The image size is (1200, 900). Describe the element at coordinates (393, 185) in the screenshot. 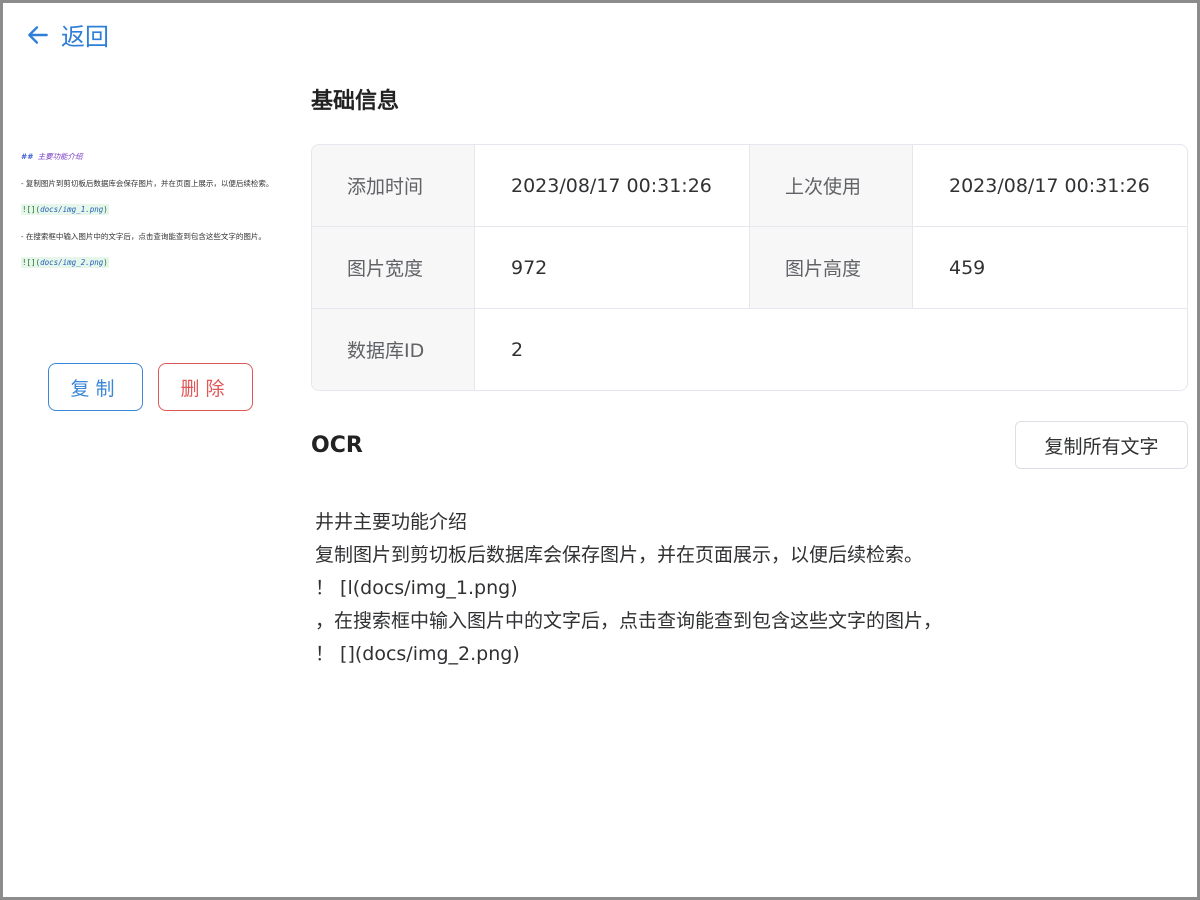

I see `label-added-time: 添加时间` at that location.